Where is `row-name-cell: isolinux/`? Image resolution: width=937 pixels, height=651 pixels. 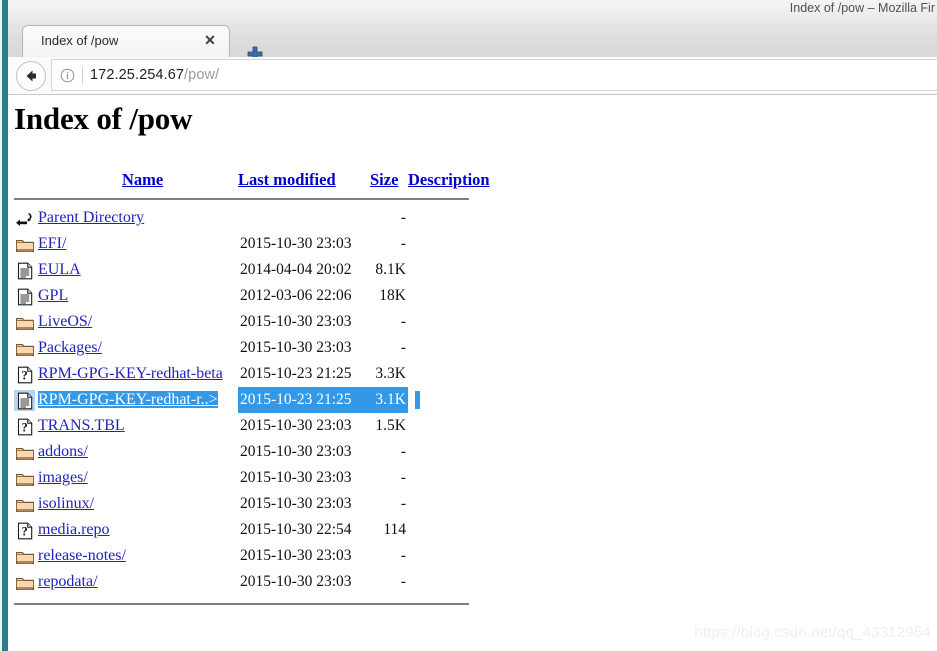 row-name-cell: isolinux/ is located at coordinates (138, 504).